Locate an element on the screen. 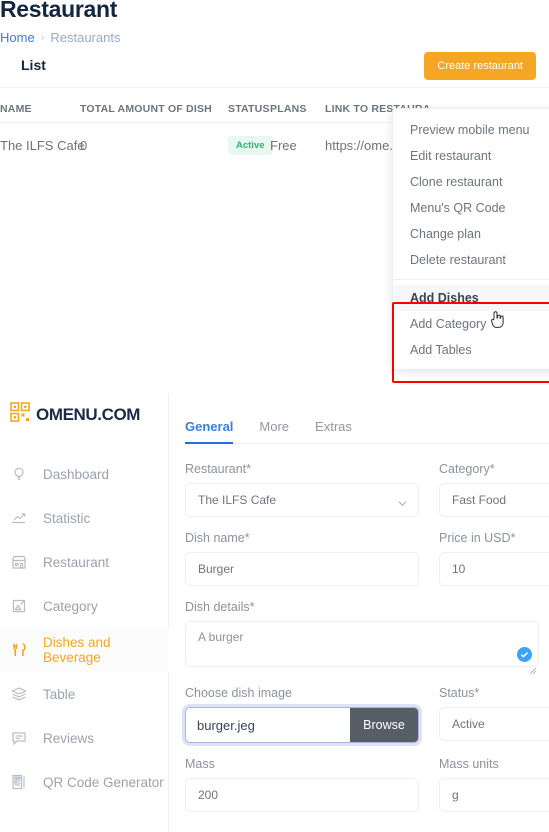 This screenshot has width=549, height=832. field-dish-image: Choose dish image burger.jeg Browse is located at coordinates (302, 714).